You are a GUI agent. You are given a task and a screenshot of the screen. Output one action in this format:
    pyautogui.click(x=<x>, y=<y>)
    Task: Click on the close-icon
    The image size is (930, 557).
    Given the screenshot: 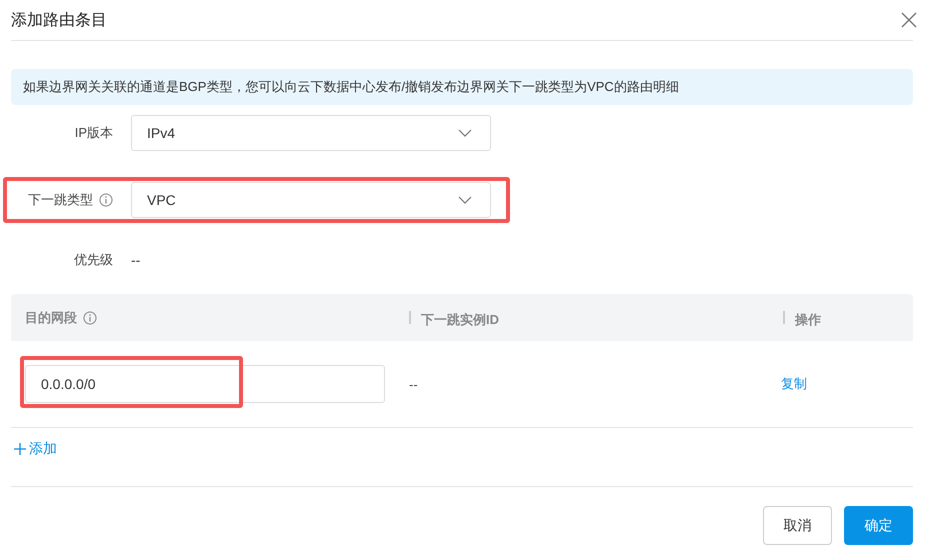 What is the action you would take?
    pyautogui.click(x=909, y=20)
    